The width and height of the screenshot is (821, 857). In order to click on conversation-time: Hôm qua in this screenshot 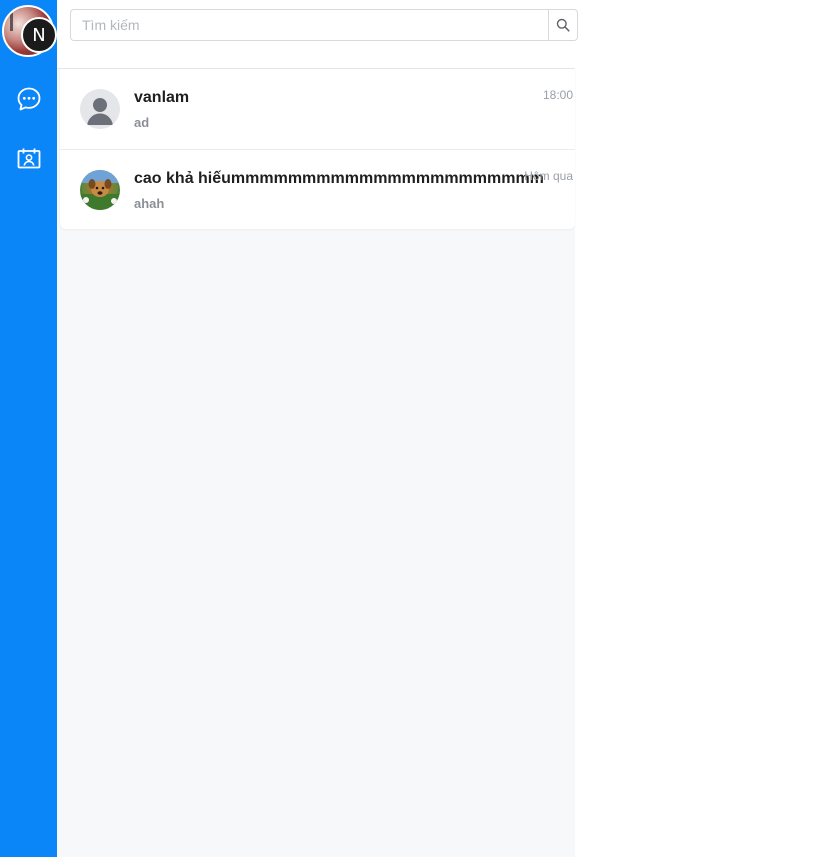, I will do `click(548, 176)`.